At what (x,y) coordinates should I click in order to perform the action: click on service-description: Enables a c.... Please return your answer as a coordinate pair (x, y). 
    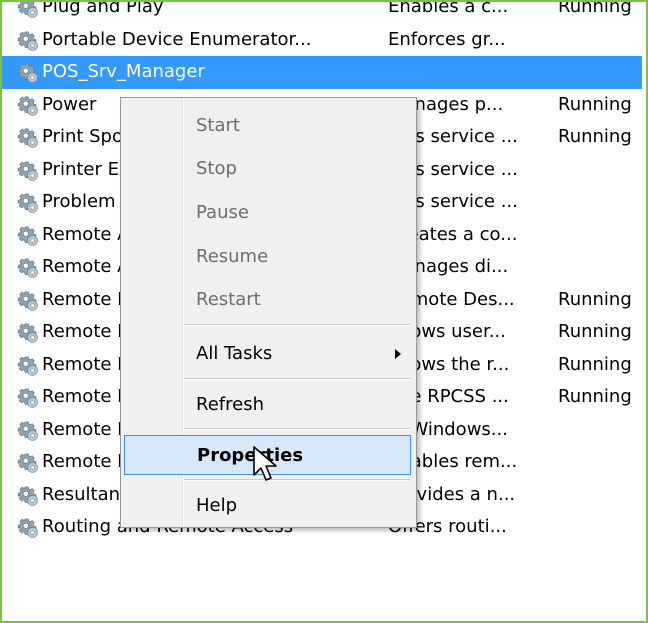
    Looking at the image, I should click on (448, 8).